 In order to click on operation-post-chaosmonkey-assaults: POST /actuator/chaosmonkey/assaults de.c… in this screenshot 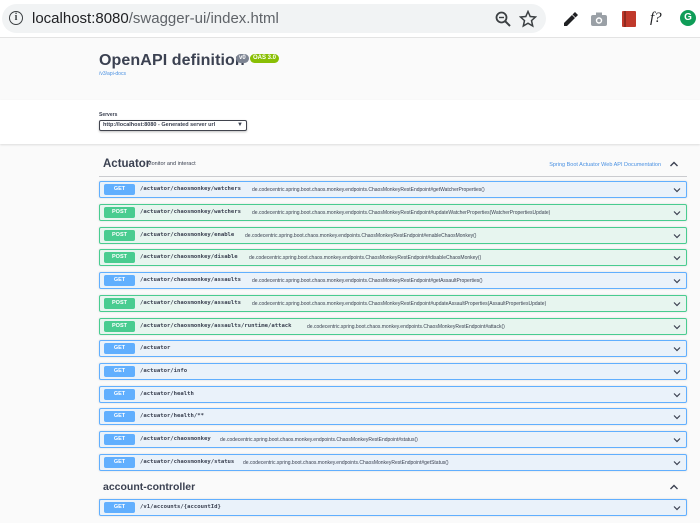, I will do `click(393, 303)`.